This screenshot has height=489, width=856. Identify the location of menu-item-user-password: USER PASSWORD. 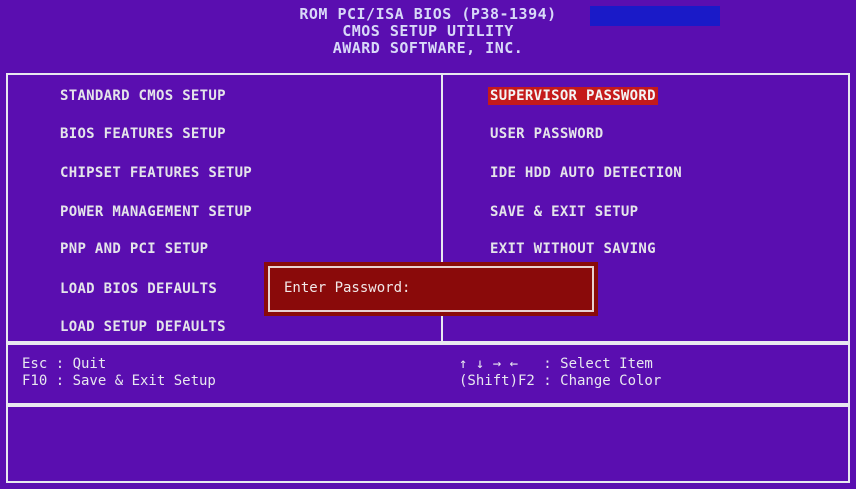
(546, 134).